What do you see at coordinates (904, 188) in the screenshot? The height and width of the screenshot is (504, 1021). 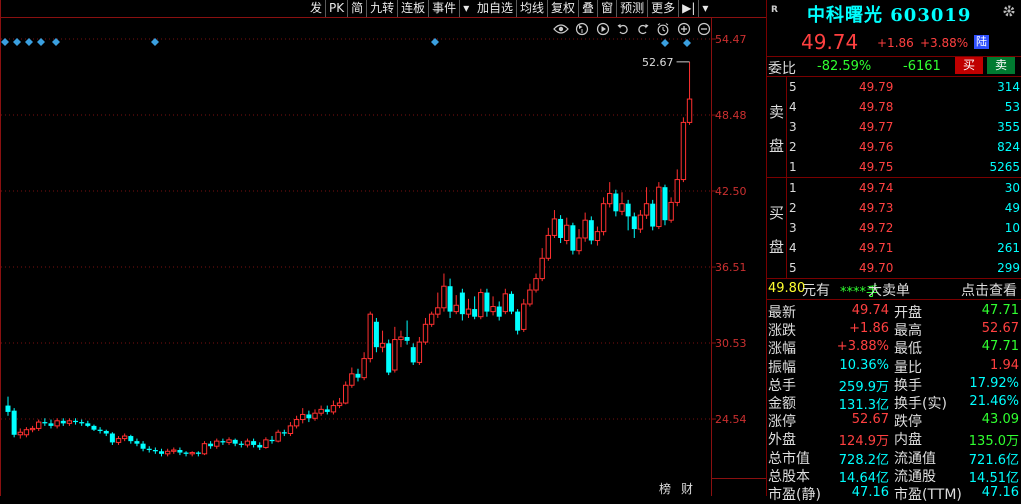 I see `bid-row: 1 49.74 30` at bounding box center [904, 188].